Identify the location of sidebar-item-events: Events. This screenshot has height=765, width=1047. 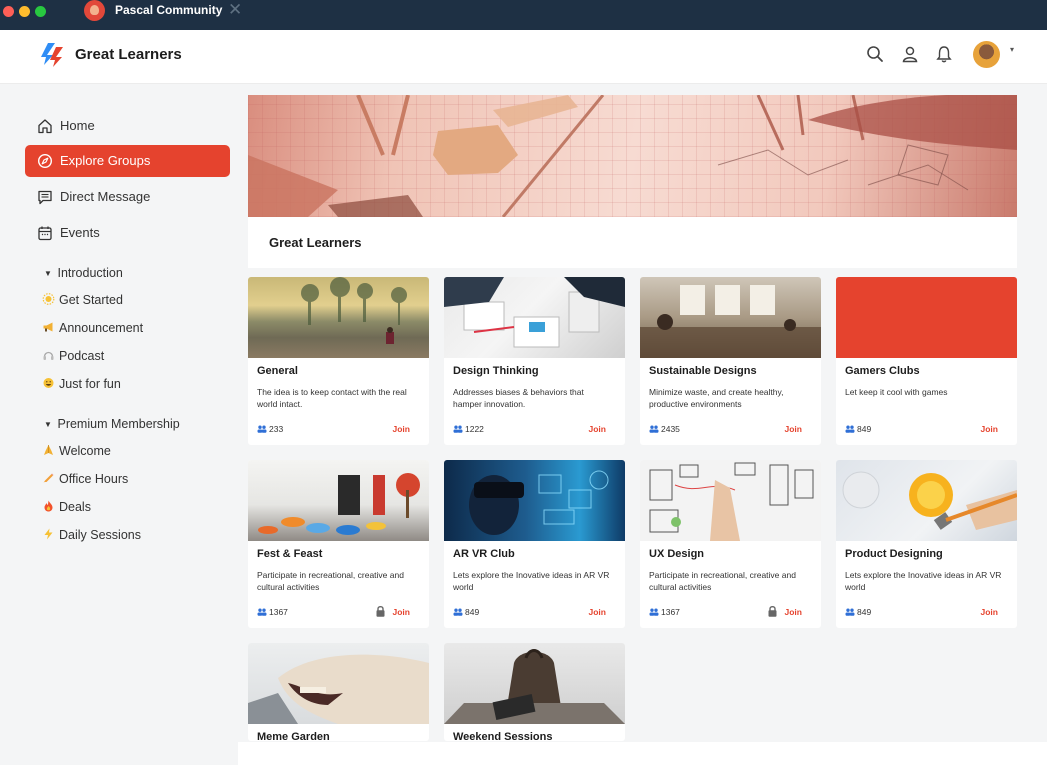
(127, 233).